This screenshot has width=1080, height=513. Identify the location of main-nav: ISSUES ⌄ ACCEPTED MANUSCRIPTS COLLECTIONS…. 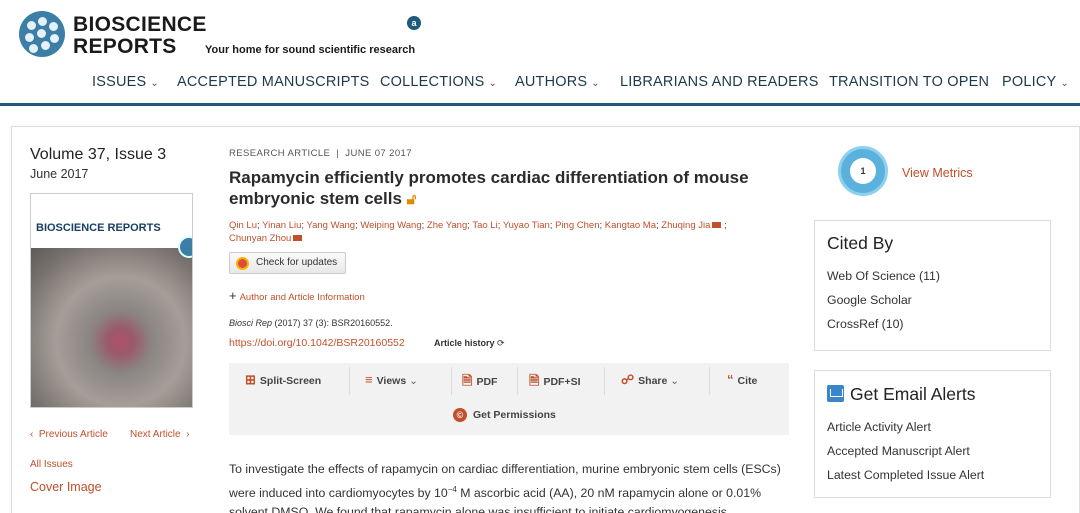
(540, 85).